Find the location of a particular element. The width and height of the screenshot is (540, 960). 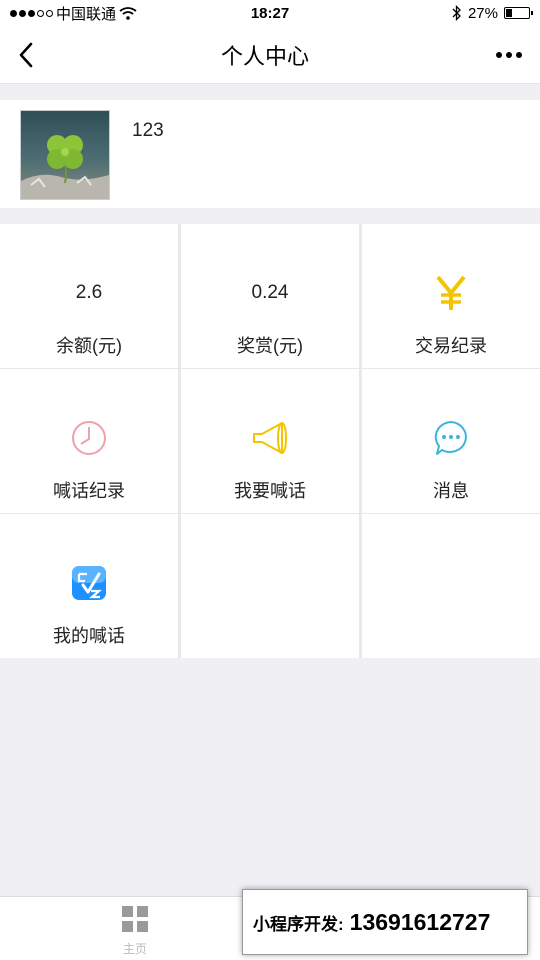

clock-icon is located at coordinates (89, 438).